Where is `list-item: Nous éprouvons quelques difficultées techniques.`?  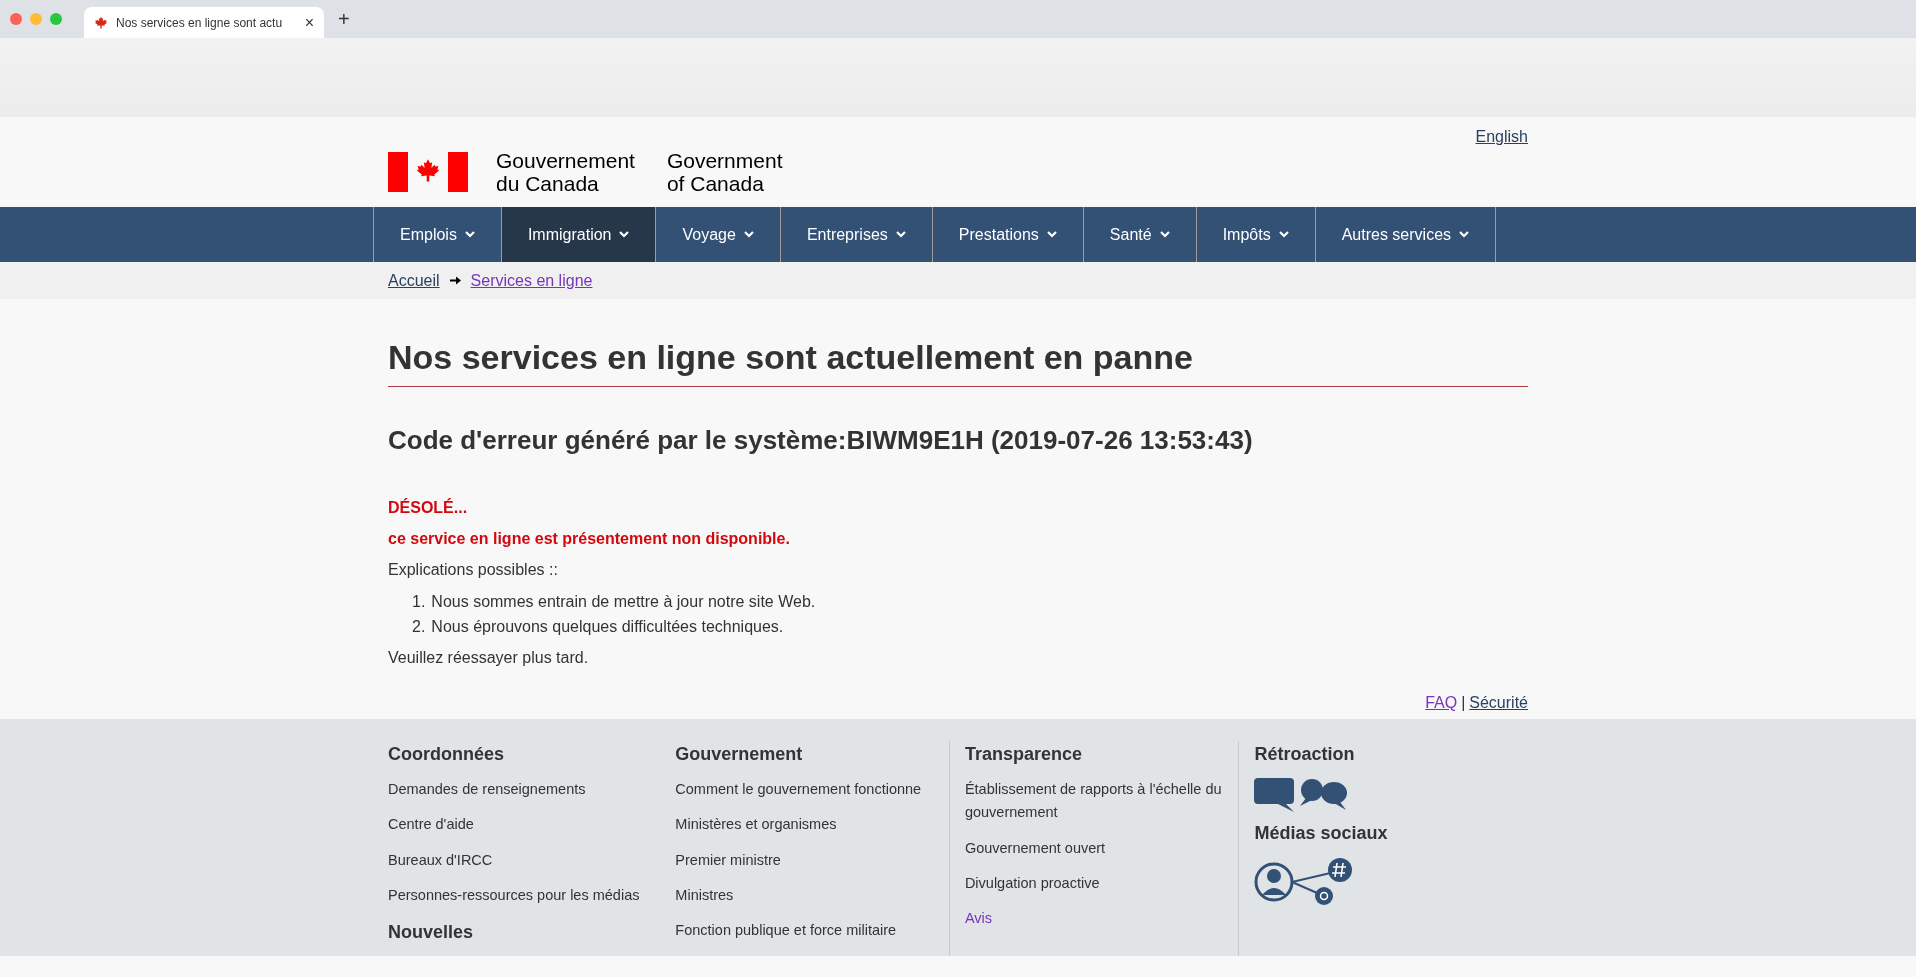 list-item: Nous éprouvons quelques difficultées techniques. is located at coordinates (607, 626).